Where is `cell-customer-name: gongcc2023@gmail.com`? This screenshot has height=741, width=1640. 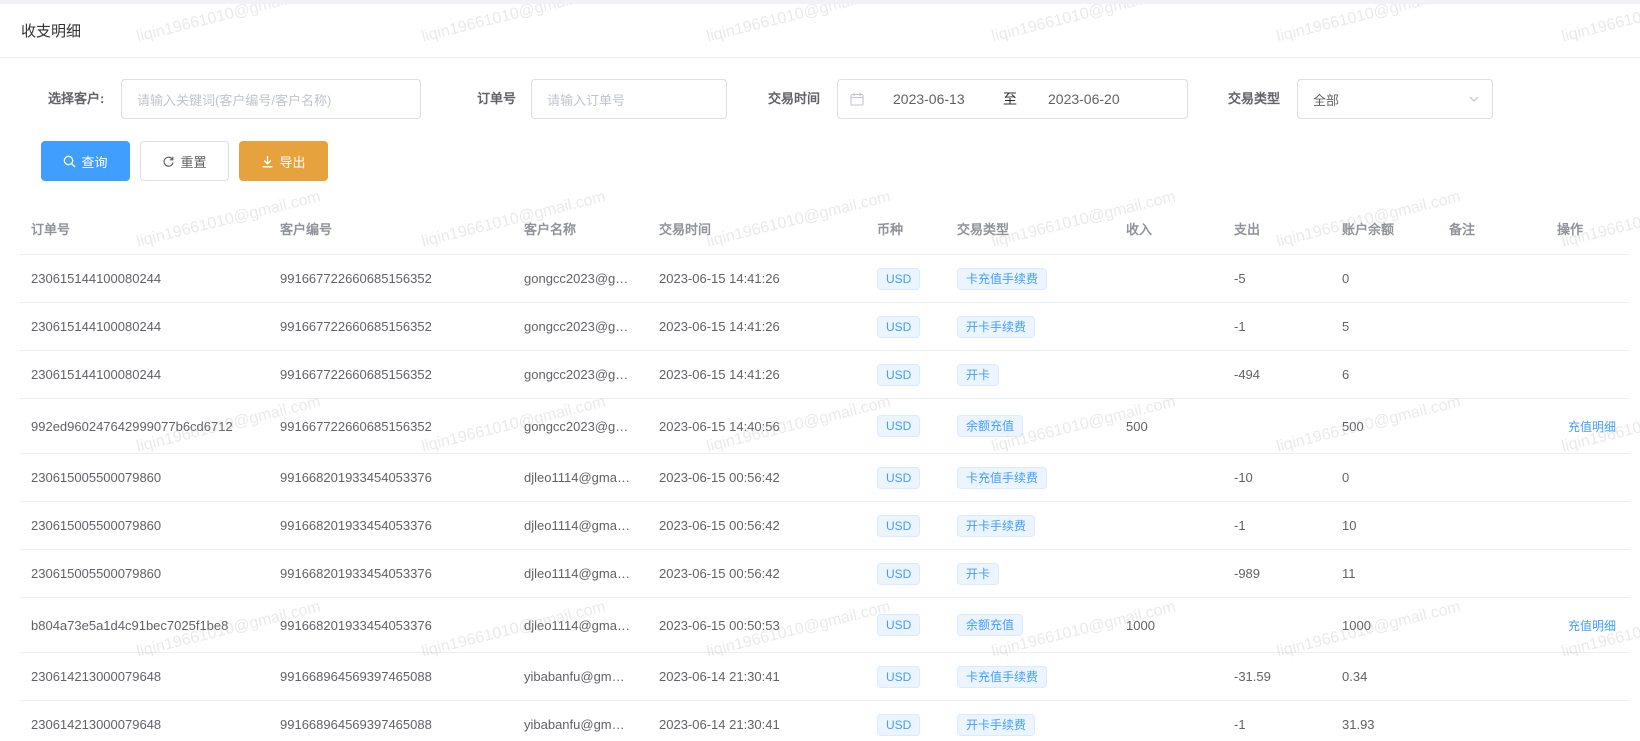 cell-customer-name: gongcc2023@gmail.com is located at coordinates (577, 278).